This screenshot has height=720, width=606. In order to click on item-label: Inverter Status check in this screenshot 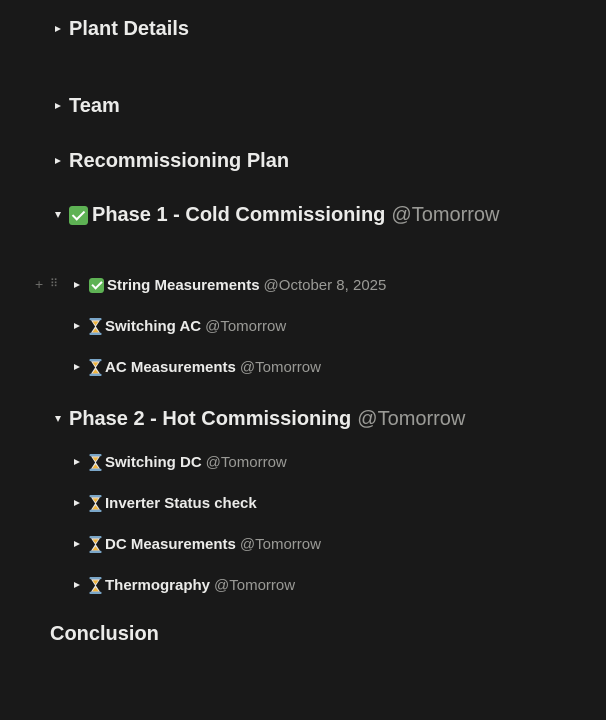, I will do `click(181, 503)`.